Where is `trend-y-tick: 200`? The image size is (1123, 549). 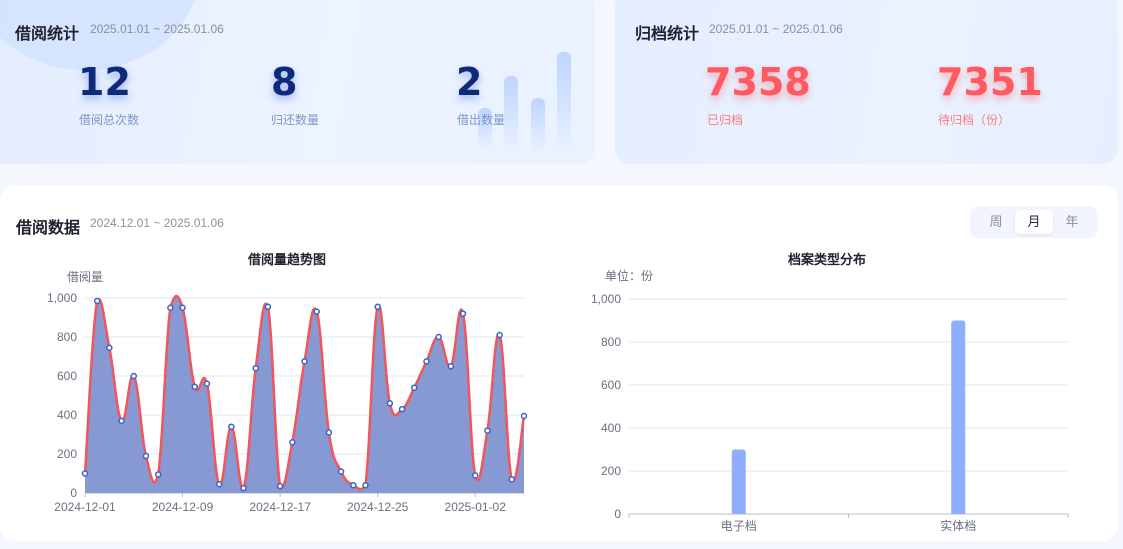 trend-y-tick: 200 is located at coordinates (67, 454).